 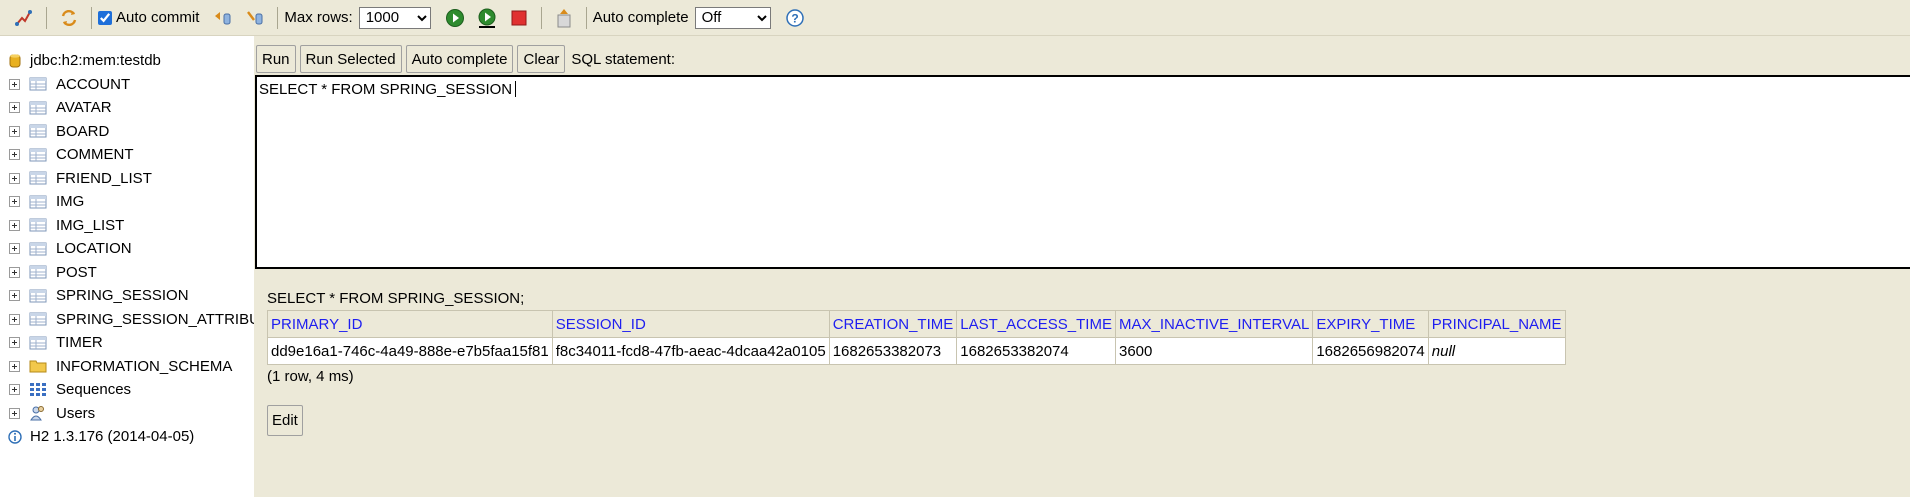 What do you see at coordinates (455, 18) in the screenshot?
I see `run-icon` at bounding box center [455, 18].